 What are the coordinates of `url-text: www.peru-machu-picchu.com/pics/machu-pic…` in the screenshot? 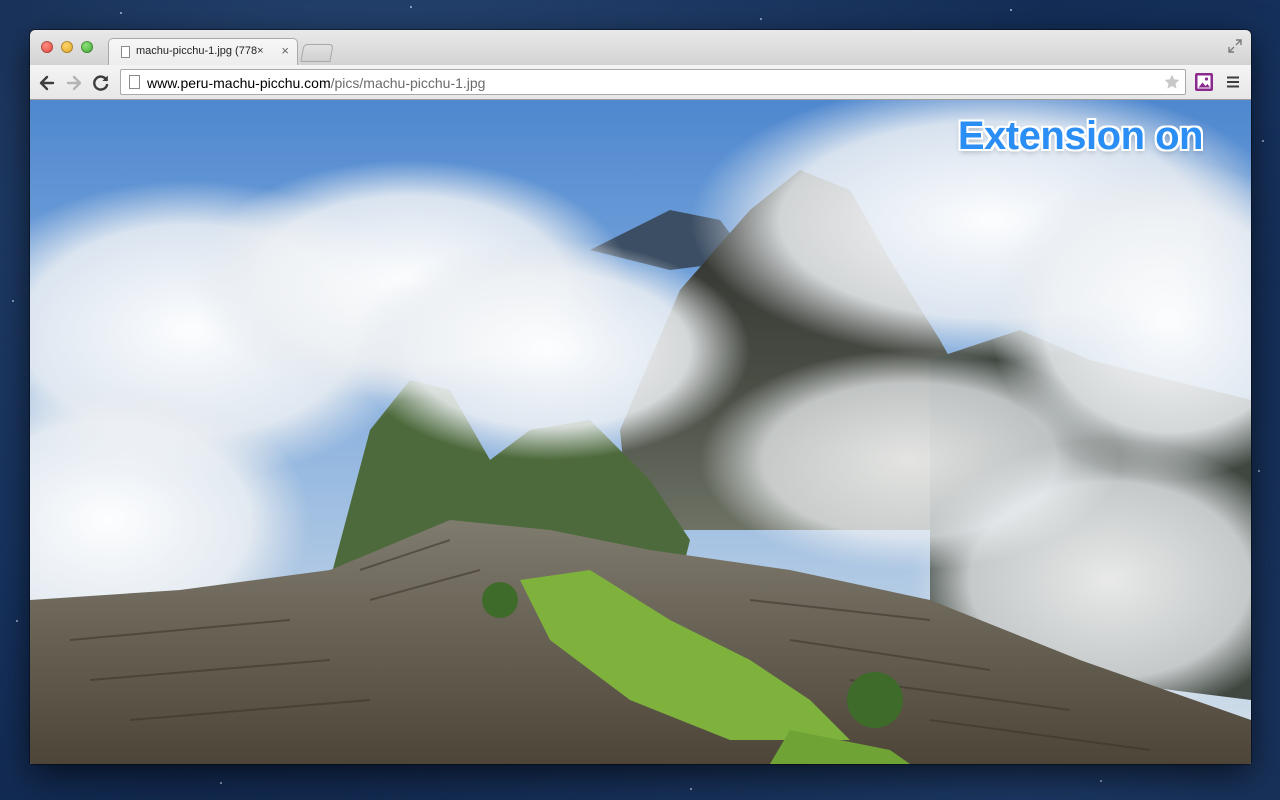 It's located at (316, 83).